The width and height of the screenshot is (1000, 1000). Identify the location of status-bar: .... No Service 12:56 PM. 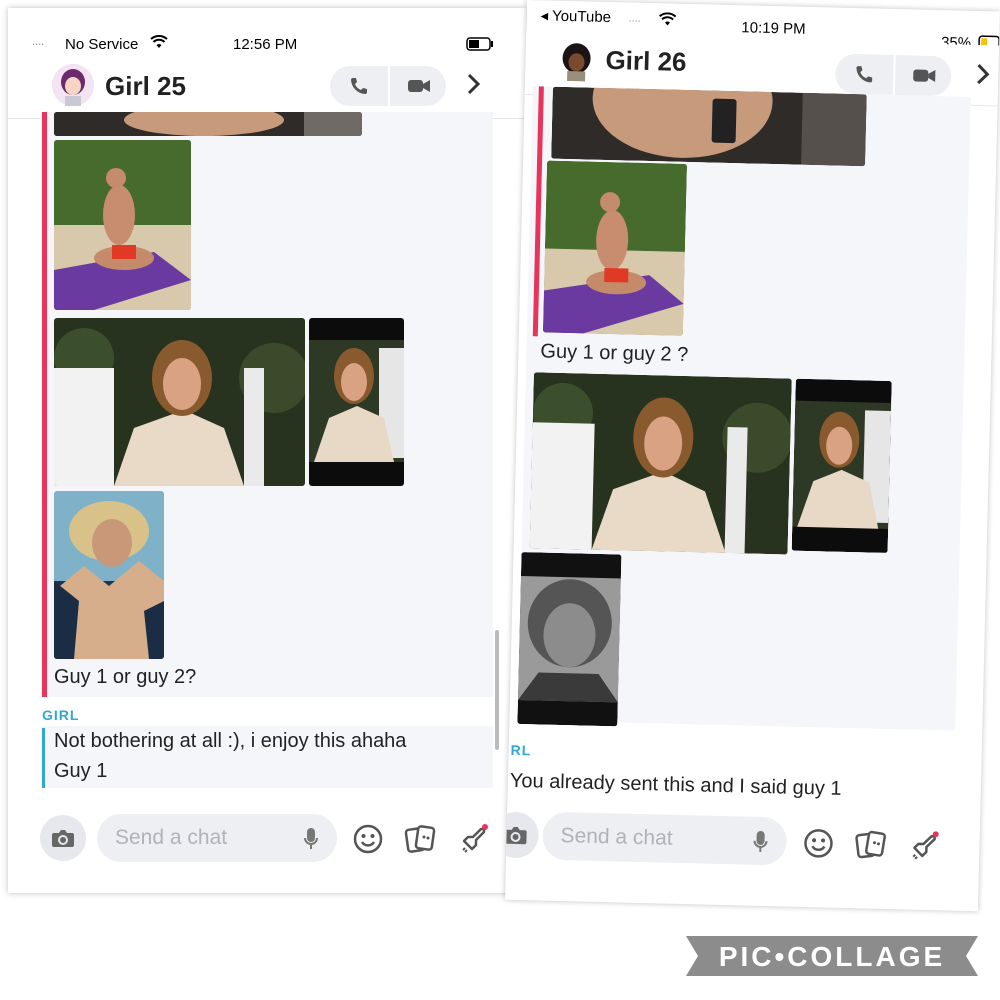
(267, 30).